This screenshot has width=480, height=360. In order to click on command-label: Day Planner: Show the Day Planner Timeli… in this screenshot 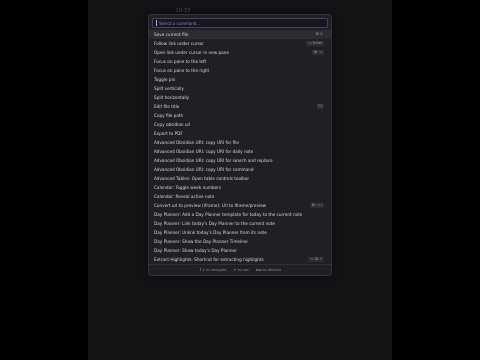, I will do `click(201, 241)`.